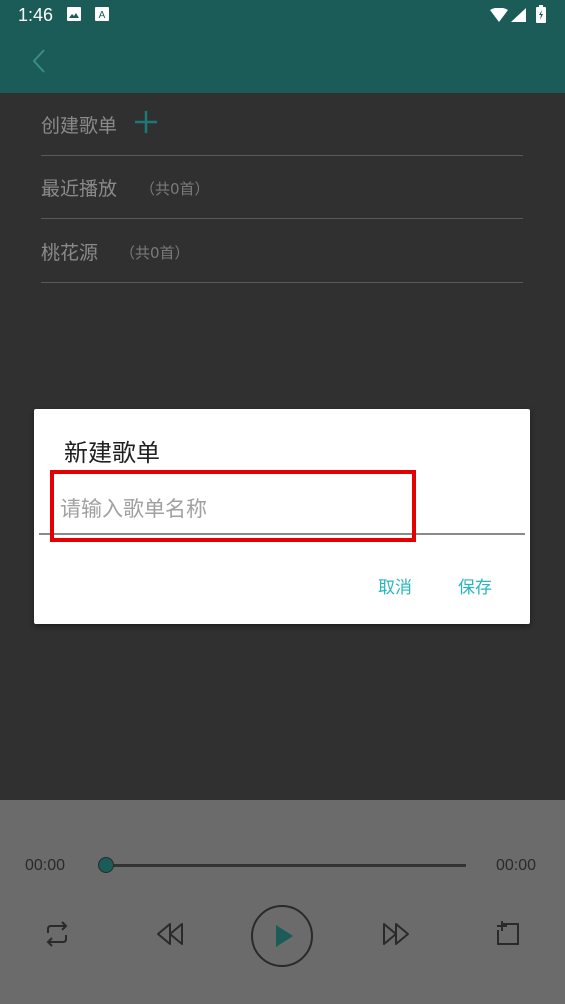 Image resolution: width=565 pixels, height=1004 pixels. What do you see at coordinates (74, 14) in the screenshot?
I see `image-icon` at bounding box center [74, 14].